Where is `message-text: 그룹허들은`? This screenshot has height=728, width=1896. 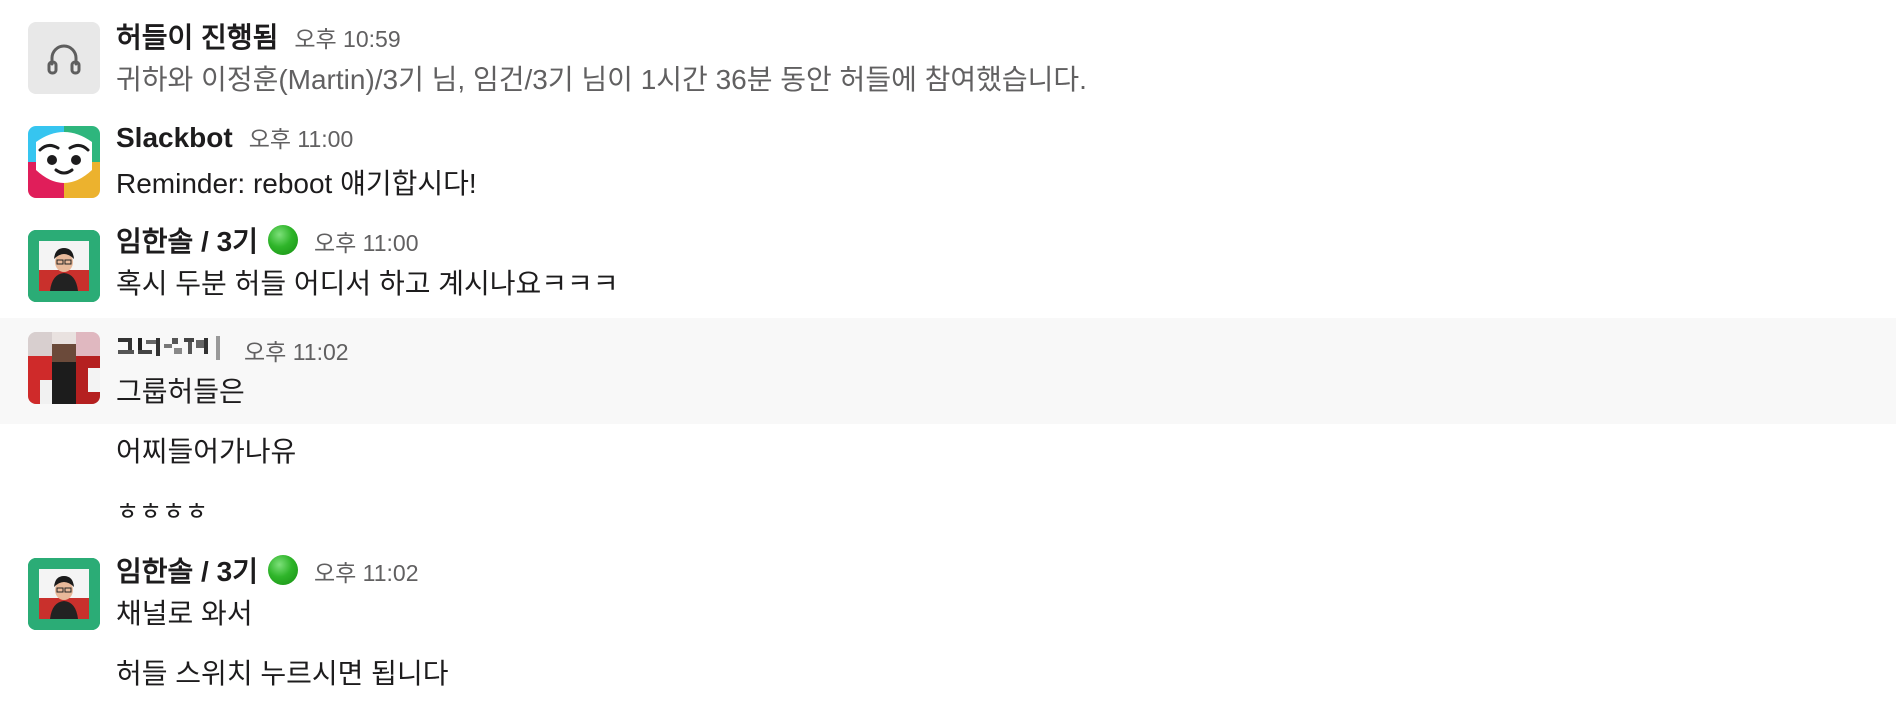
message-text: 그룹허들은 is located at coordinates (180, 391).